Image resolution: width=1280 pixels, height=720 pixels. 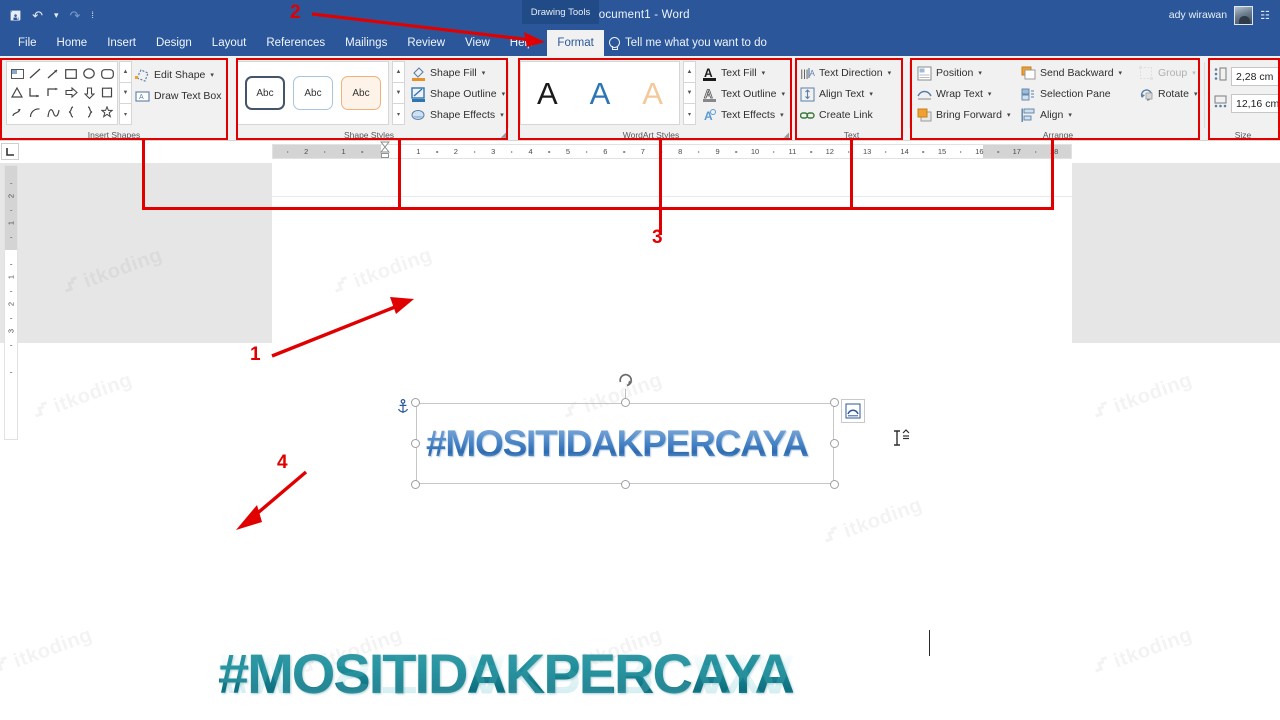 What do you see at coordinates (89, 112) in the screenshot?
I see `shape-right-brace-icon` at bounding box center [89, 112].